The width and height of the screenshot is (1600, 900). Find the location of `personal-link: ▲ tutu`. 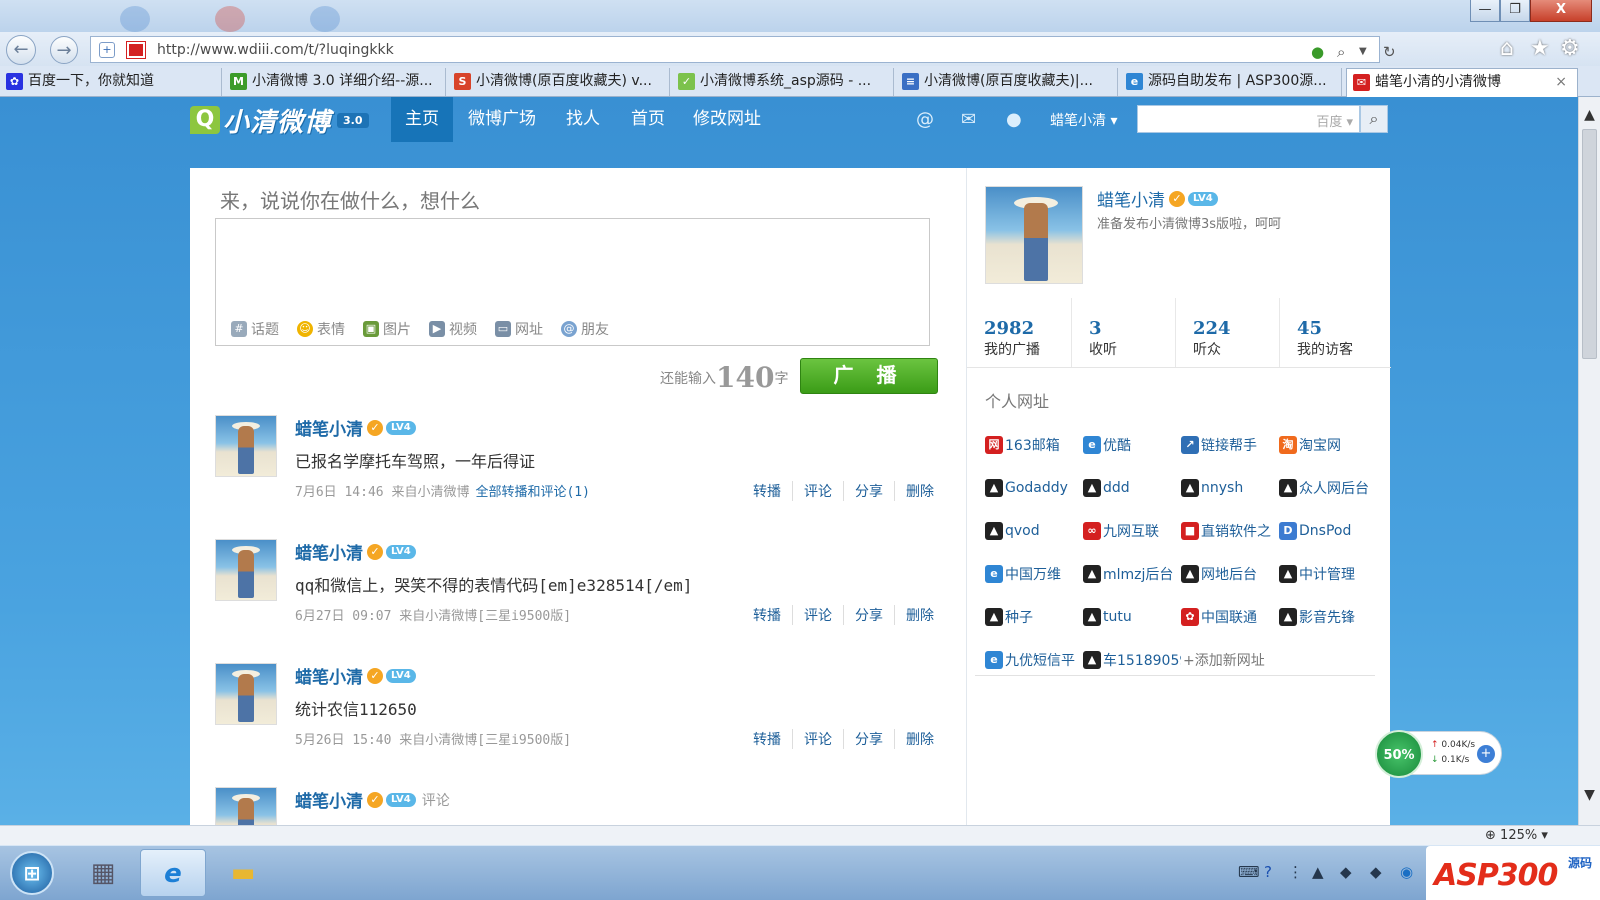

personal-link: ▲ tutu is located at coordinates (1132, 616).